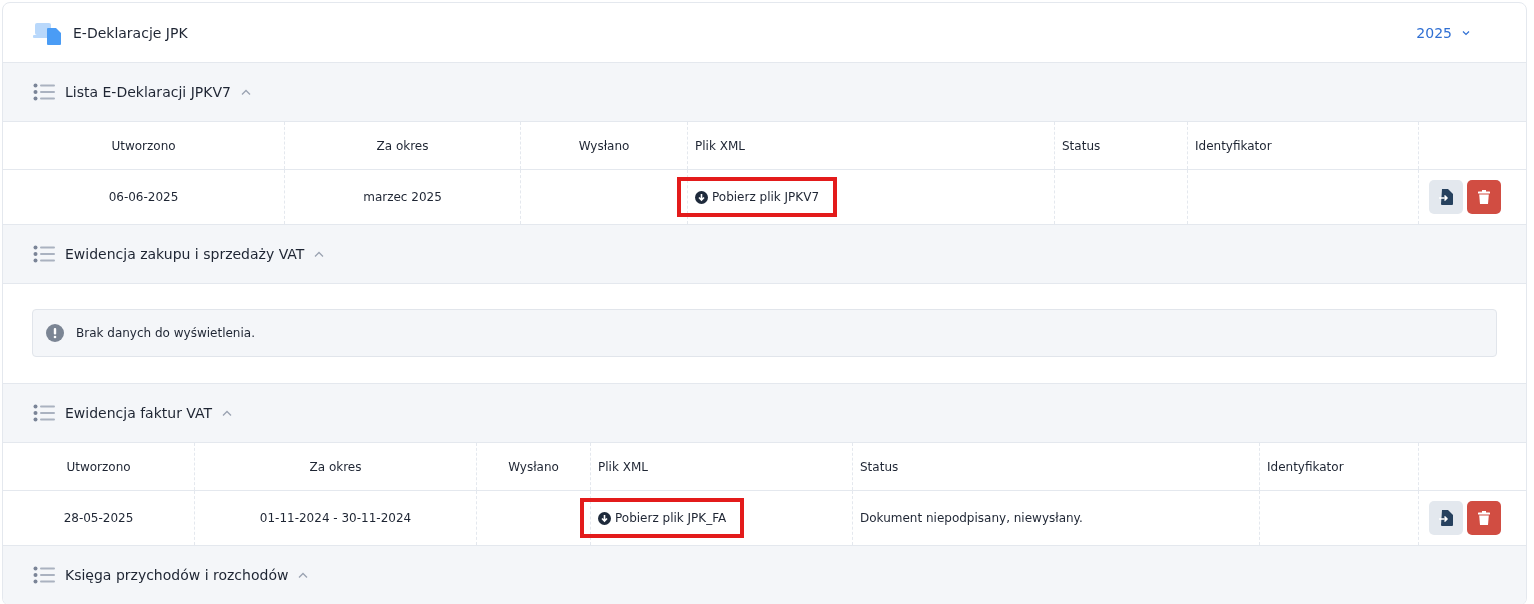 The image size is (1534, 604). Describe the element at coordinates (177, 575) in the screenshot. I see `section-title: Księga przychodów i rozchodów` at that location.